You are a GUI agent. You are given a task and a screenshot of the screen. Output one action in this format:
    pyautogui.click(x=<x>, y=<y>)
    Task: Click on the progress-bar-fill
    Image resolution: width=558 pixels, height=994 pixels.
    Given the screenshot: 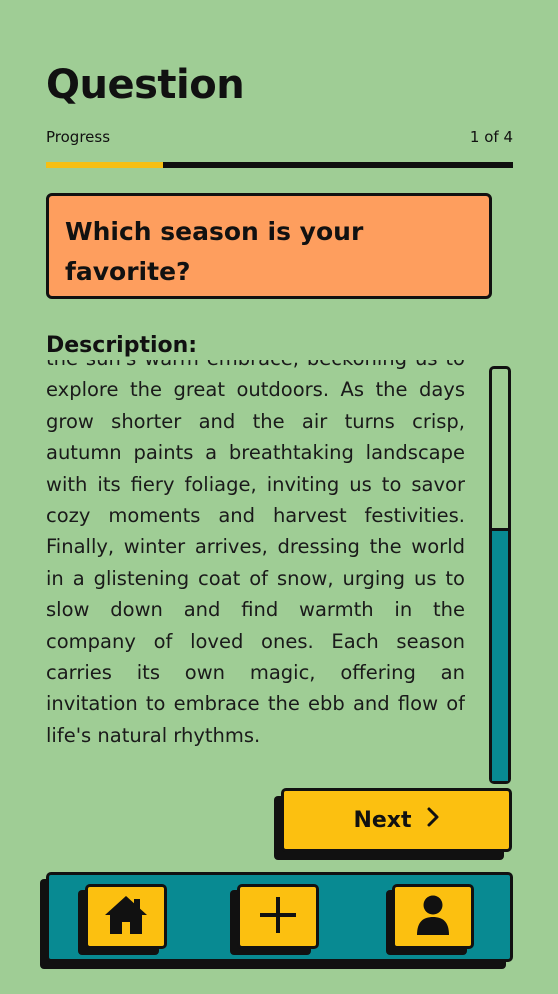 What is the action you would take?
    pyautogui.click(x=104, y=165)
    